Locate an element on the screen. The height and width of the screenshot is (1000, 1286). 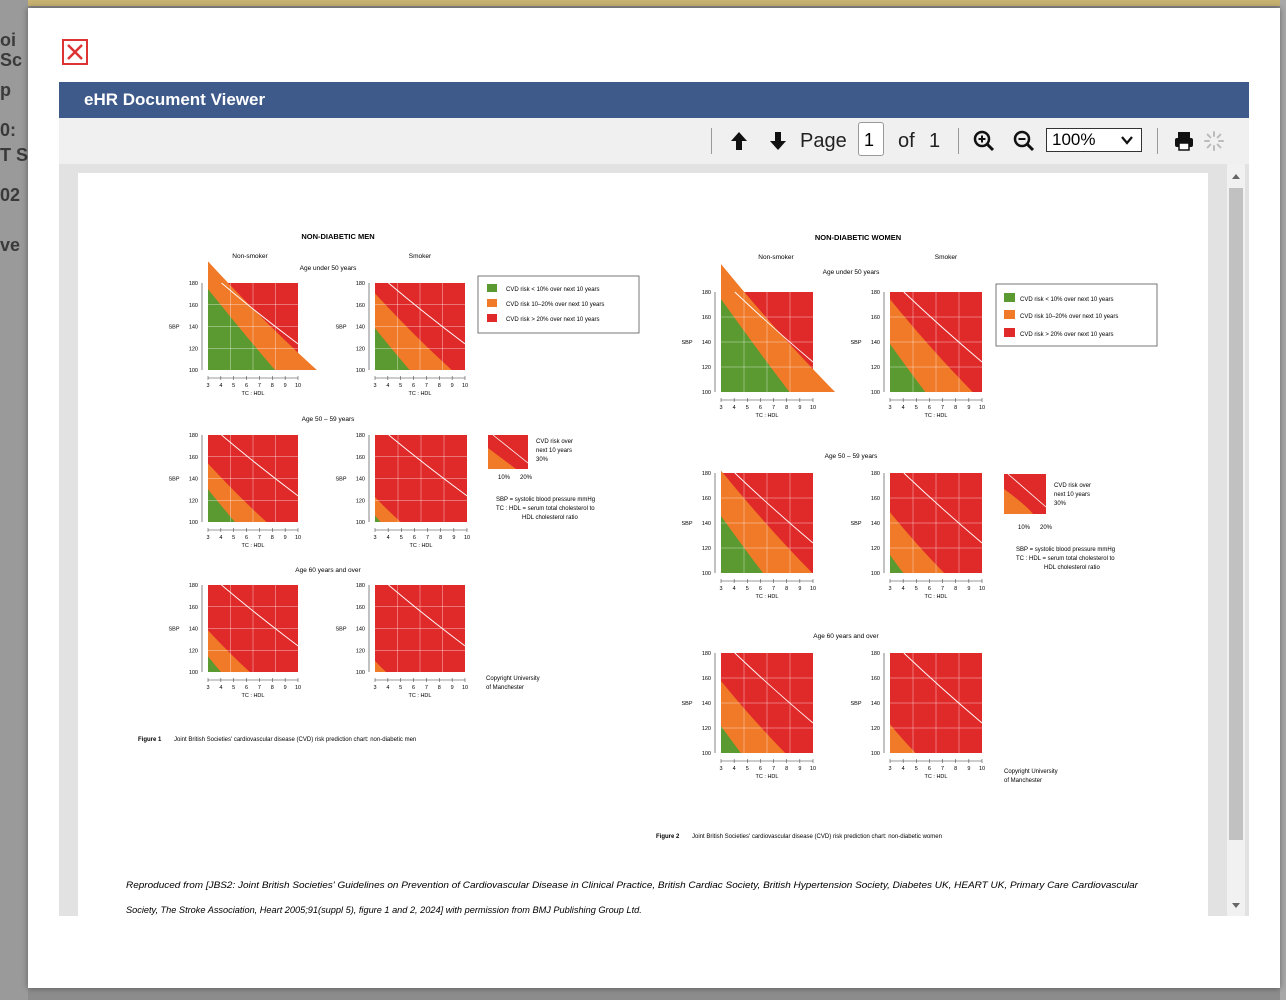
print-button is located at coordinates (1184, 141).